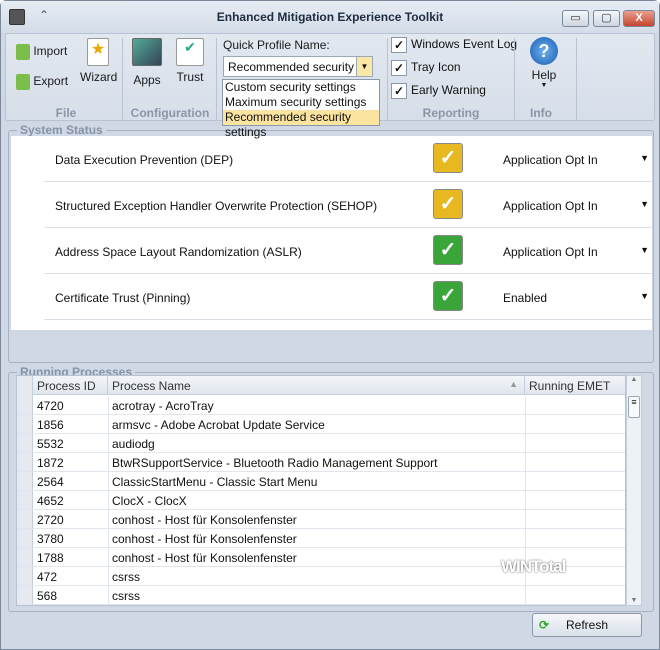  What do you see at coordinates (321, 538) in the screenshot?
I see `table-row: 3780 conhost - Host für Konsolenfenster` at bounding box center [321, 538].